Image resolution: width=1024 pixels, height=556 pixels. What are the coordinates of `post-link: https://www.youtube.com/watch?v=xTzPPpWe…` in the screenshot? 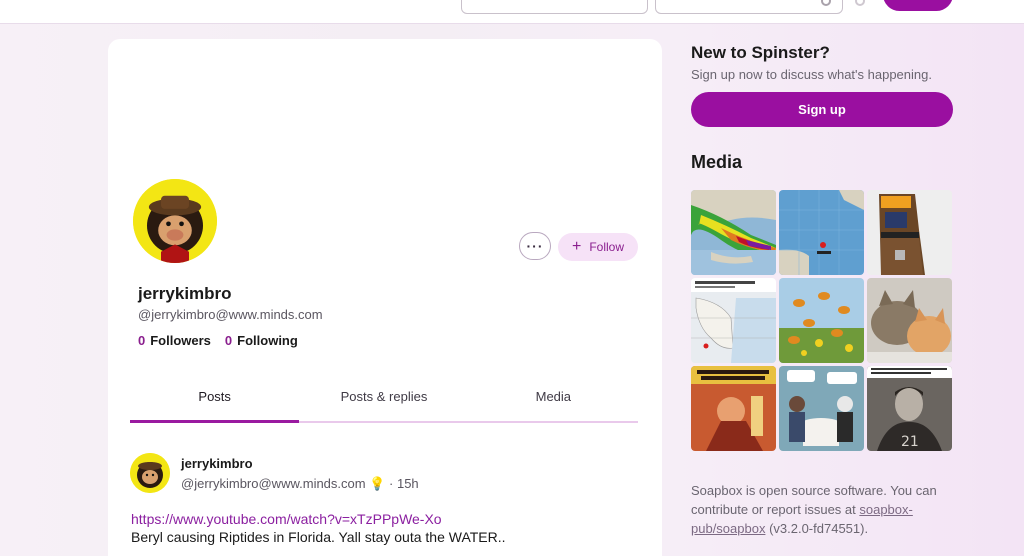 It's located at (286, 519).